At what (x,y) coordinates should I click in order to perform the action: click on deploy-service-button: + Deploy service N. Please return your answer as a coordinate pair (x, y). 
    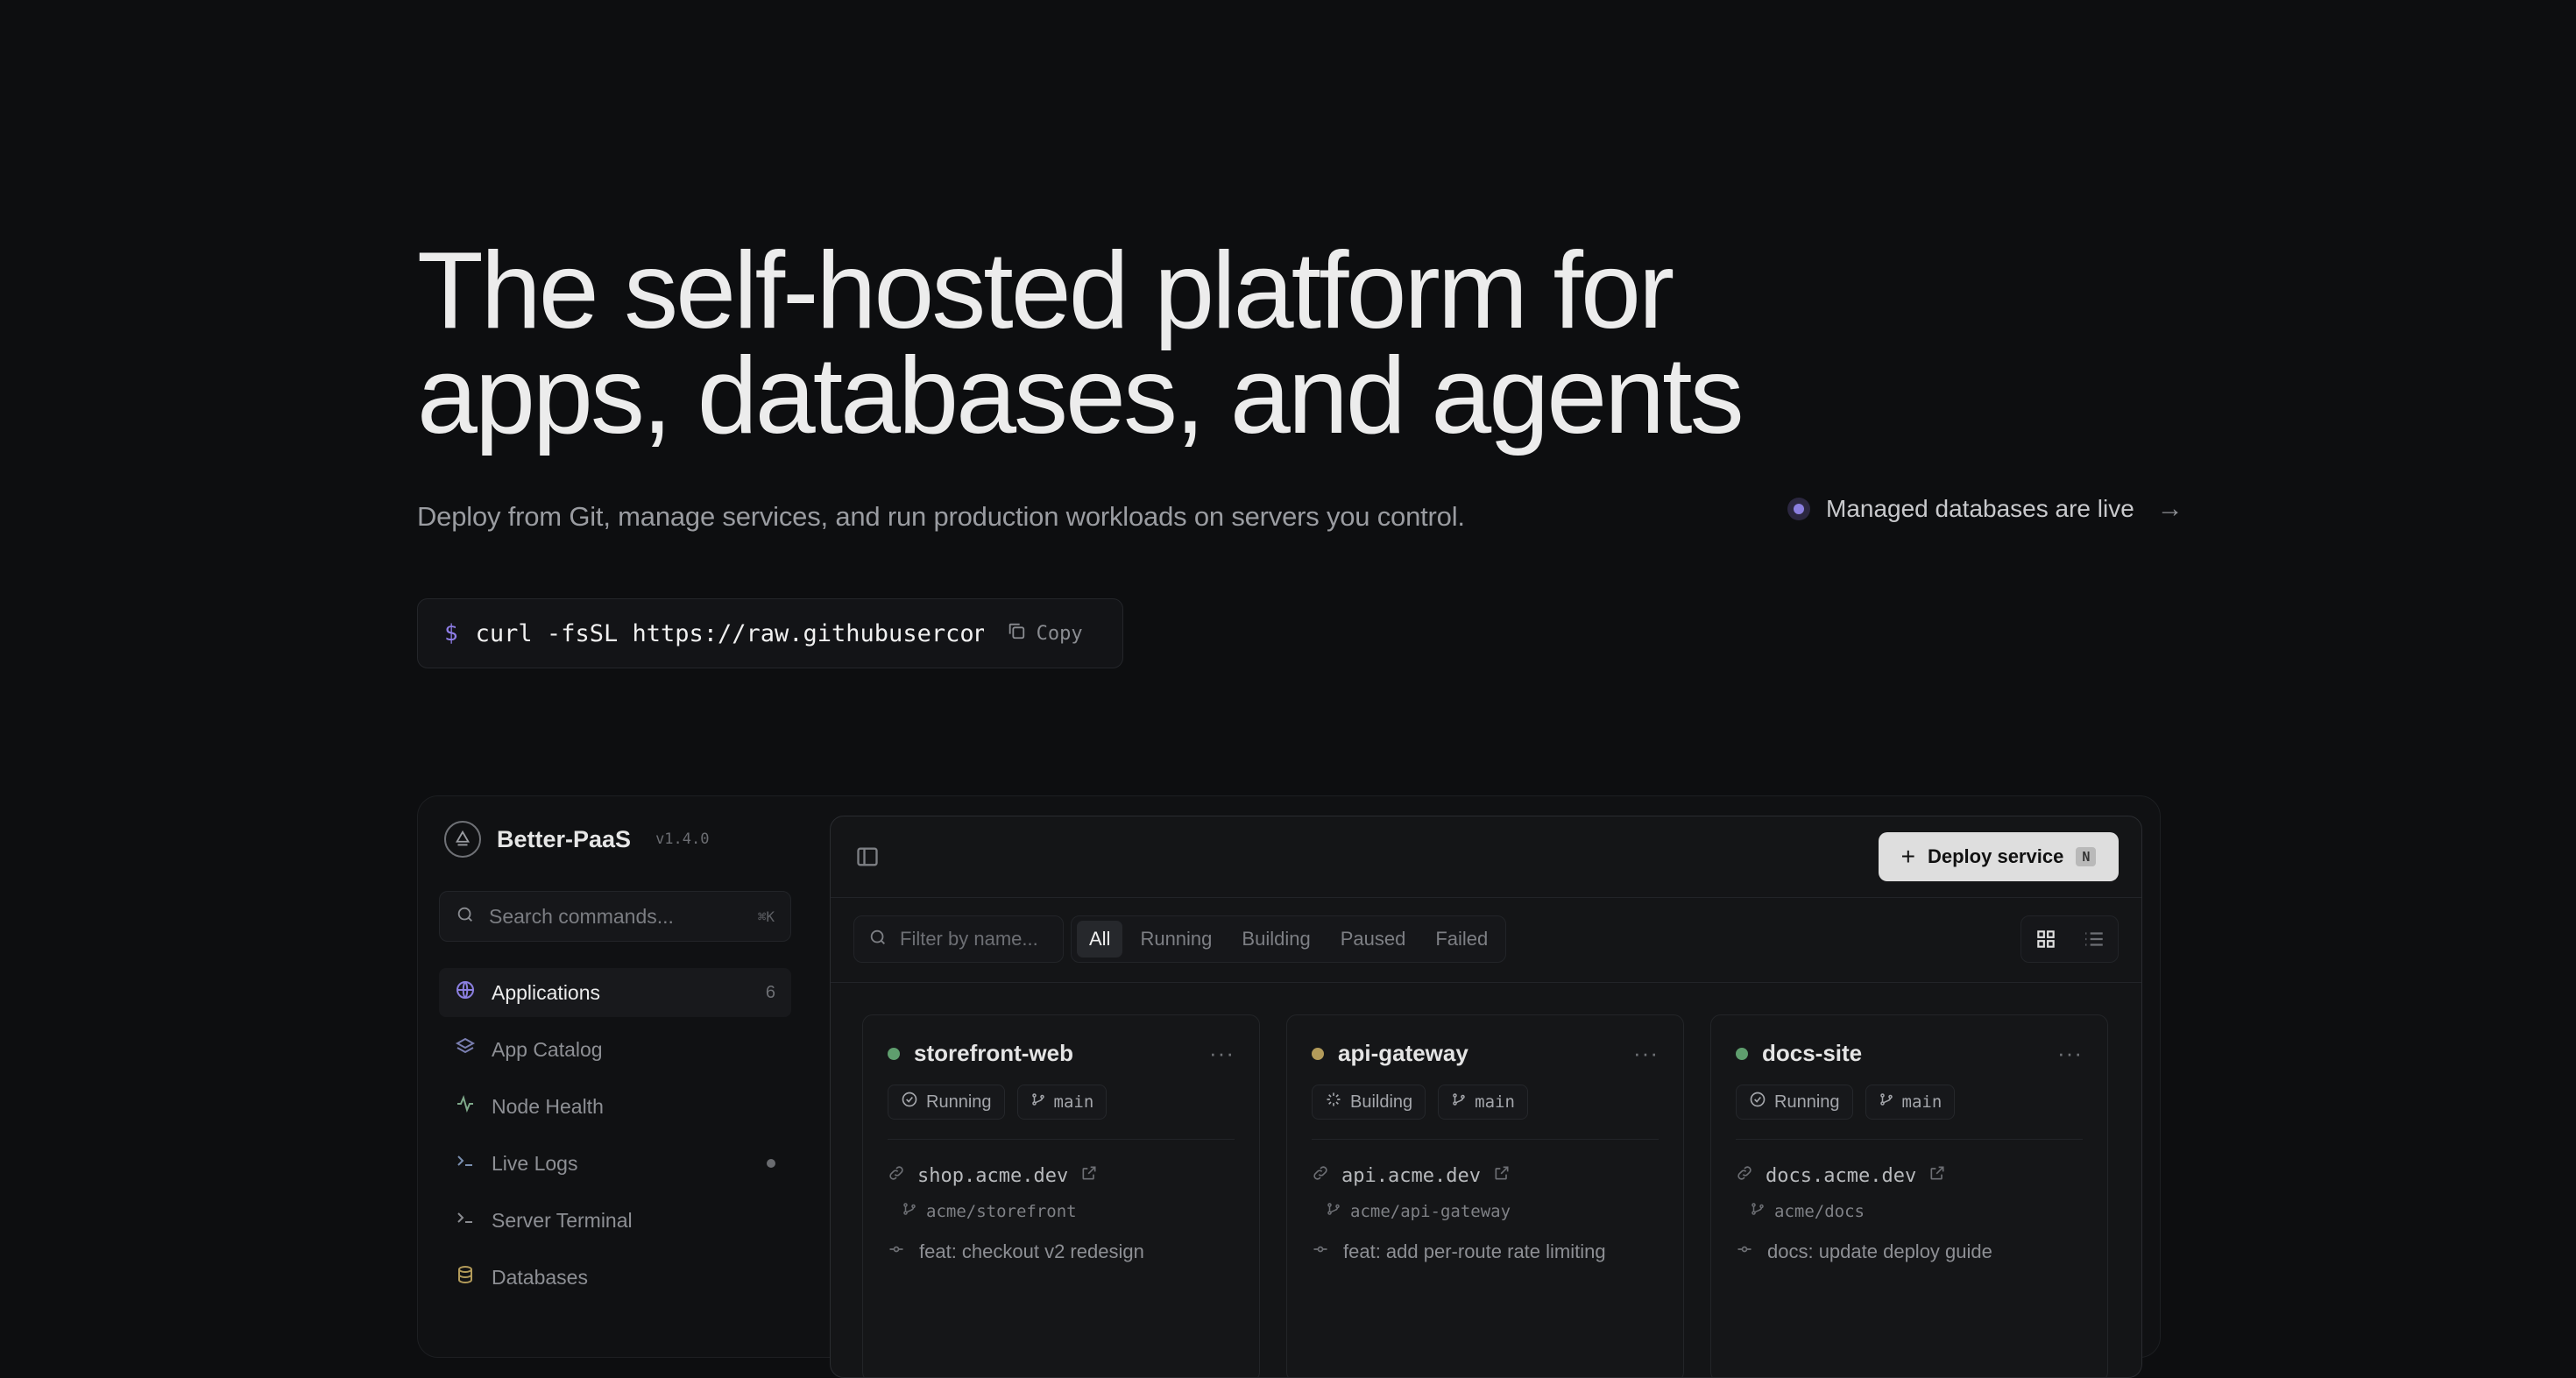
    Looking at the image, I should click on (1999, 856).